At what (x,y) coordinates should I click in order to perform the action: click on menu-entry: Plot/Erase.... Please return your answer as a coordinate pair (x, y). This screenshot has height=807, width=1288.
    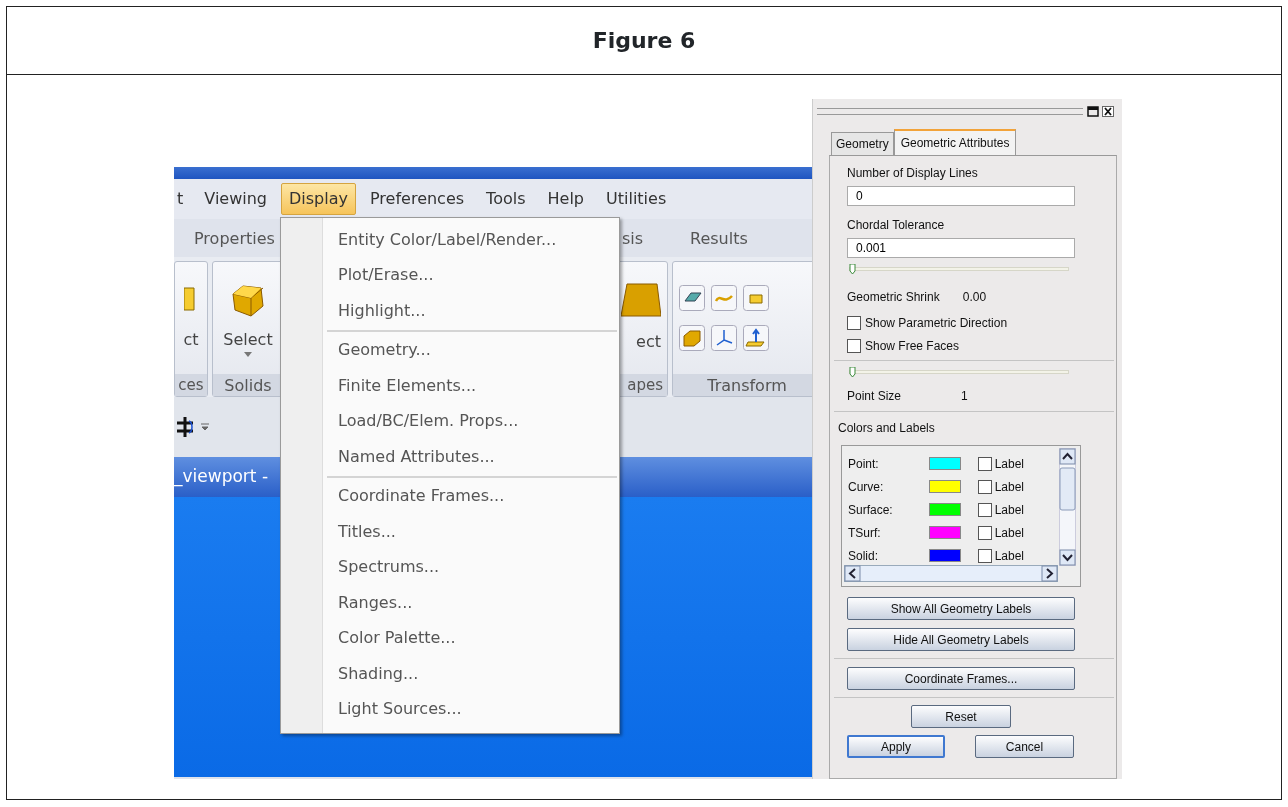
    Looking at the image, I should click on (471, 275).